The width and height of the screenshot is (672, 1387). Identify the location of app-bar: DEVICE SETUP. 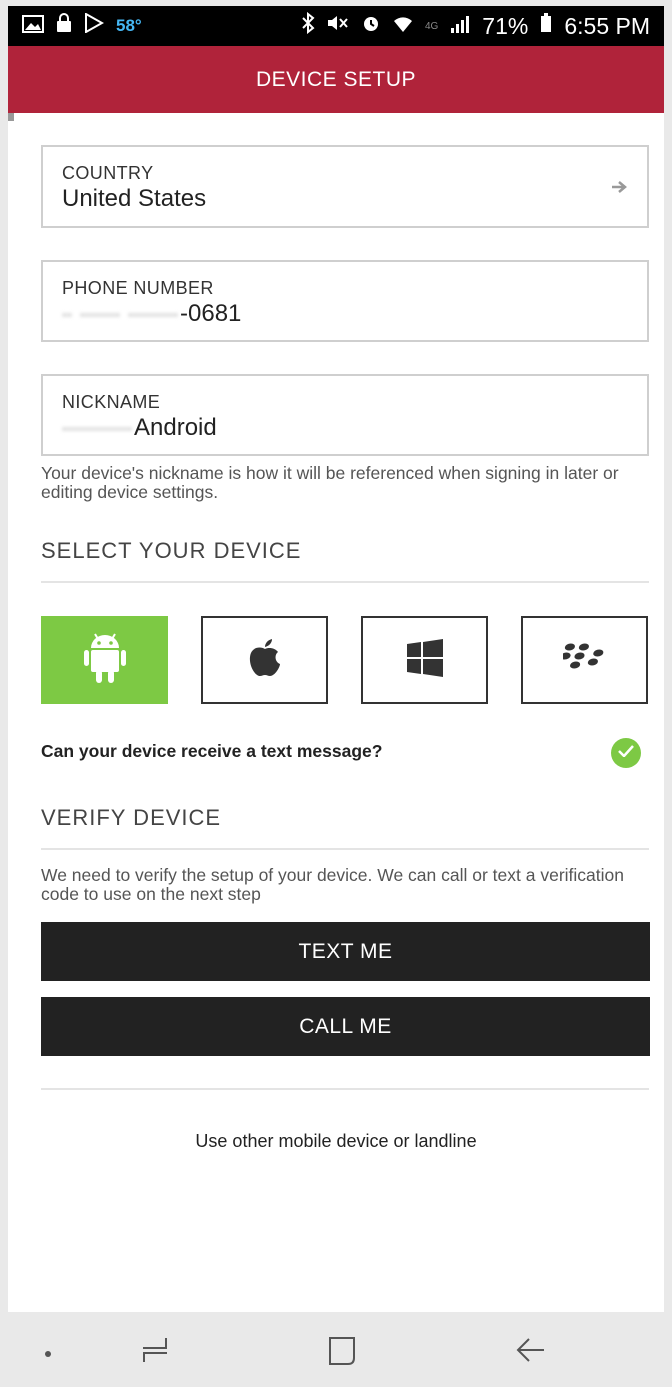
(336, 79).